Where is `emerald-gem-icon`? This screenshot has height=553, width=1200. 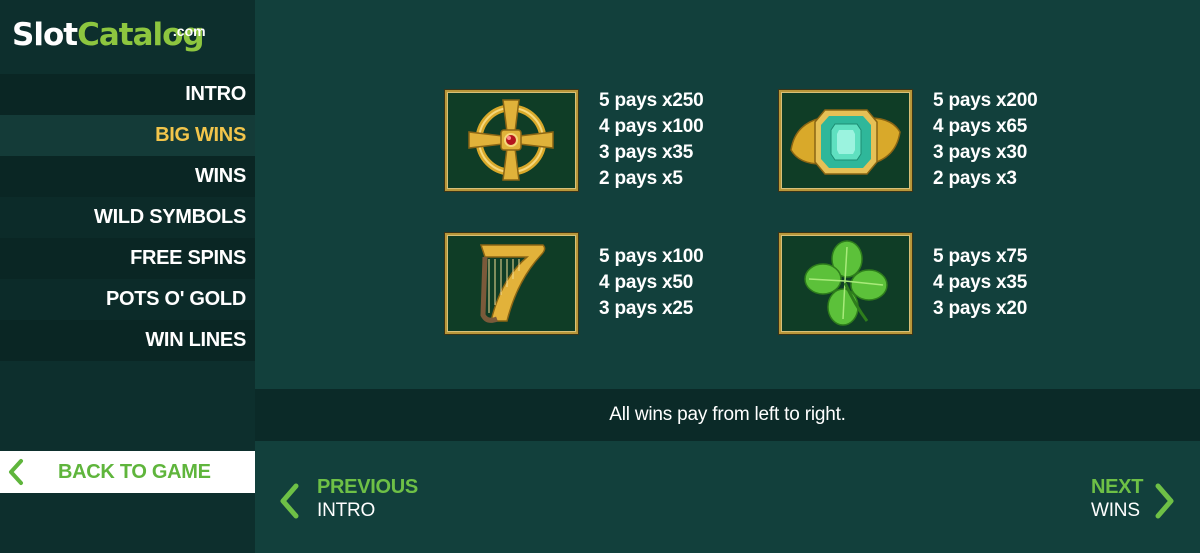 emerald-gem-icon is located at coordinates (845, 140).